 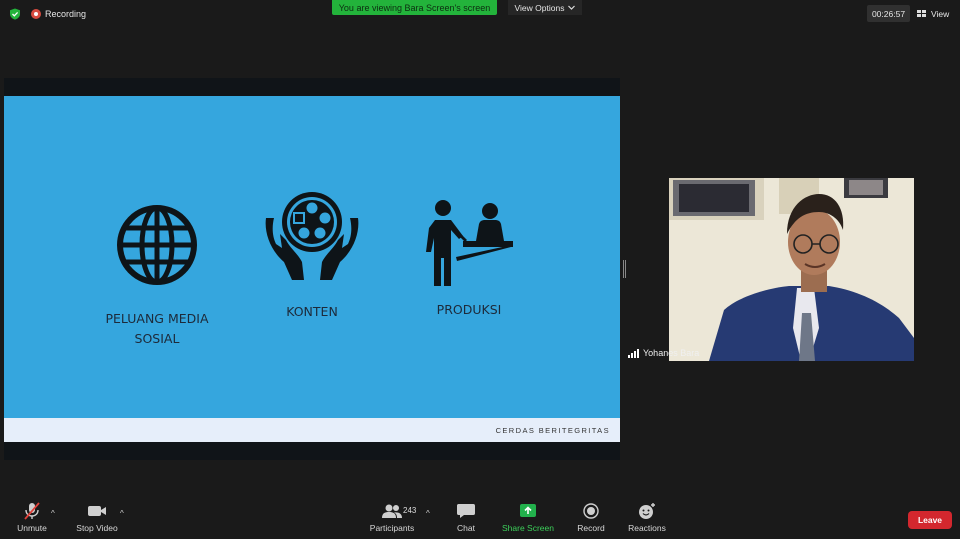 I want to click on viewing-banner: You are viewing Bara Screen's screen, so click(x=414, y=7).